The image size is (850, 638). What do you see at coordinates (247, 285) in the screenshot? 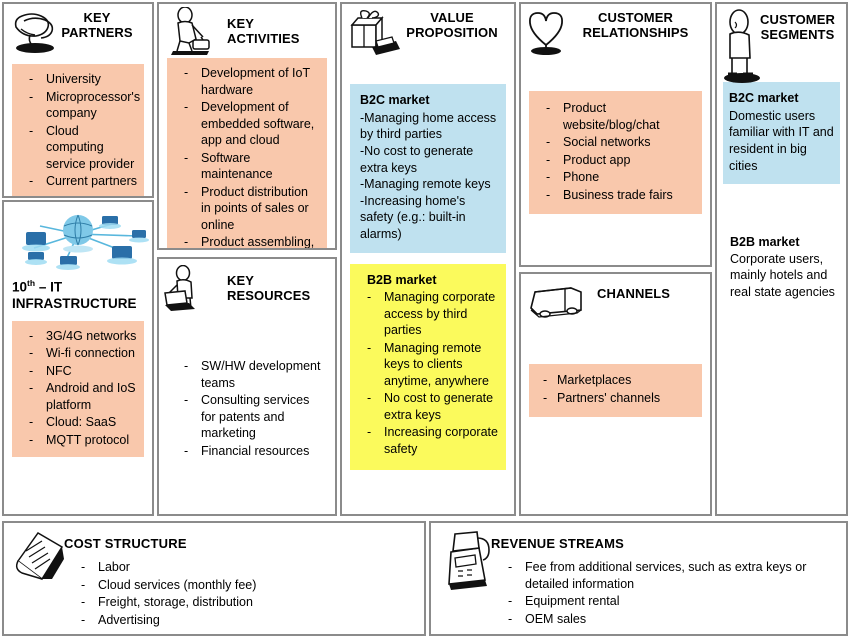
I see `key-resources-header: KEY RESOURCES` at bounding box center [247, 285].